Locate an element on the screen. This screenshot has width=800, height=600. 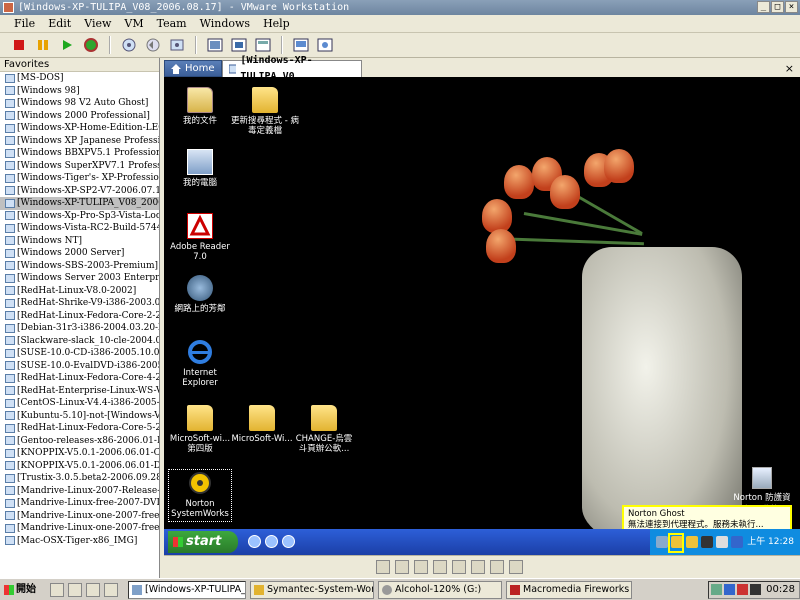
favorites-item: [Mandrive-Linux-one-2007-free-Gno is located at coordinates (79, 516).